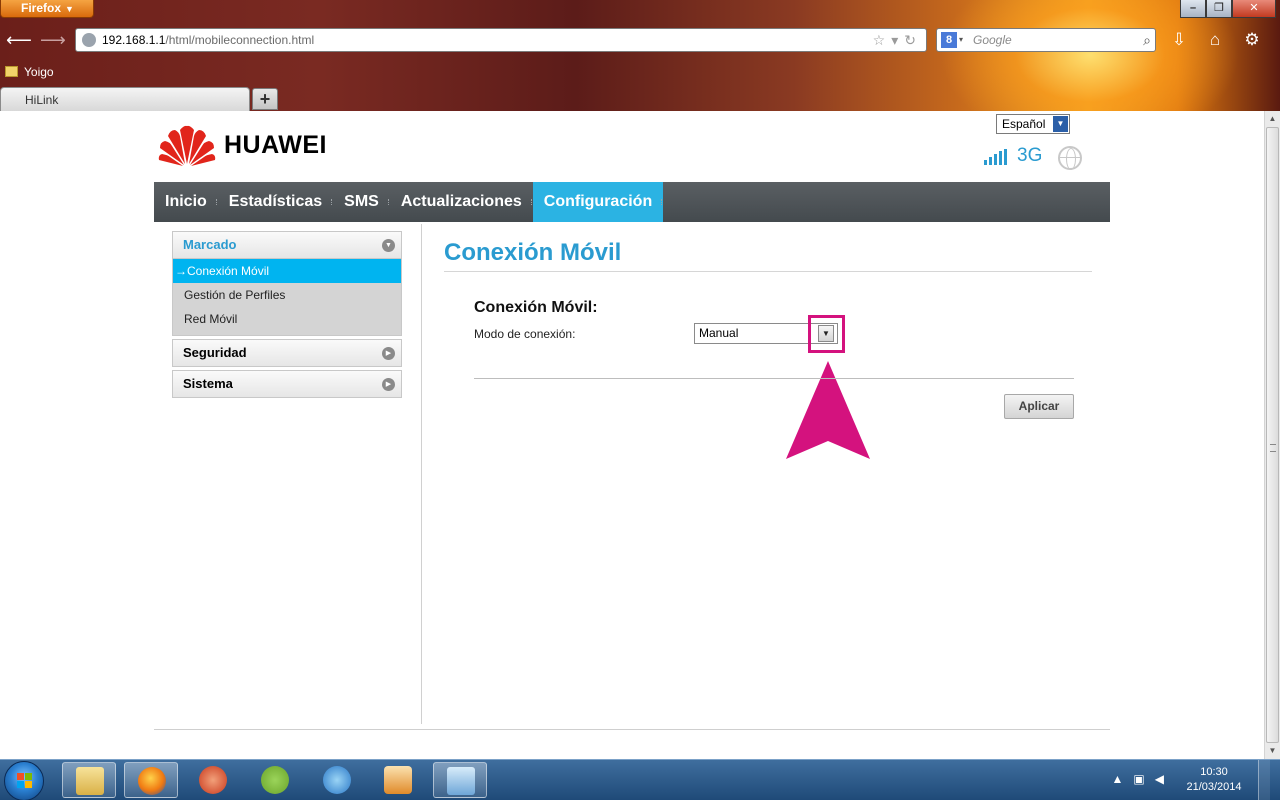  I want to click on menu-item-actualizaciones: Actualizaciones, so click(461, 202).